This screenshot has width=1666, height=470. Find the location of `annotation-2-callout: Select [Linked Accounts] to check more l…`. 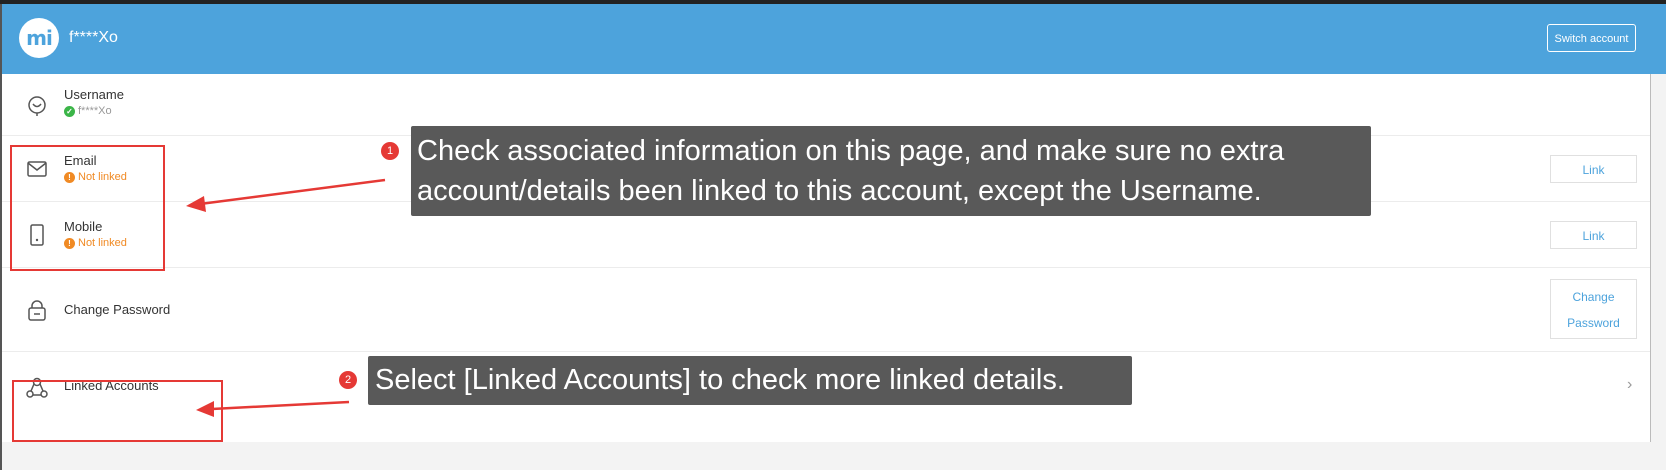

annotation-2-callout: Select [Linked Accounts] to check more l… is located at coordinates (750, 380).